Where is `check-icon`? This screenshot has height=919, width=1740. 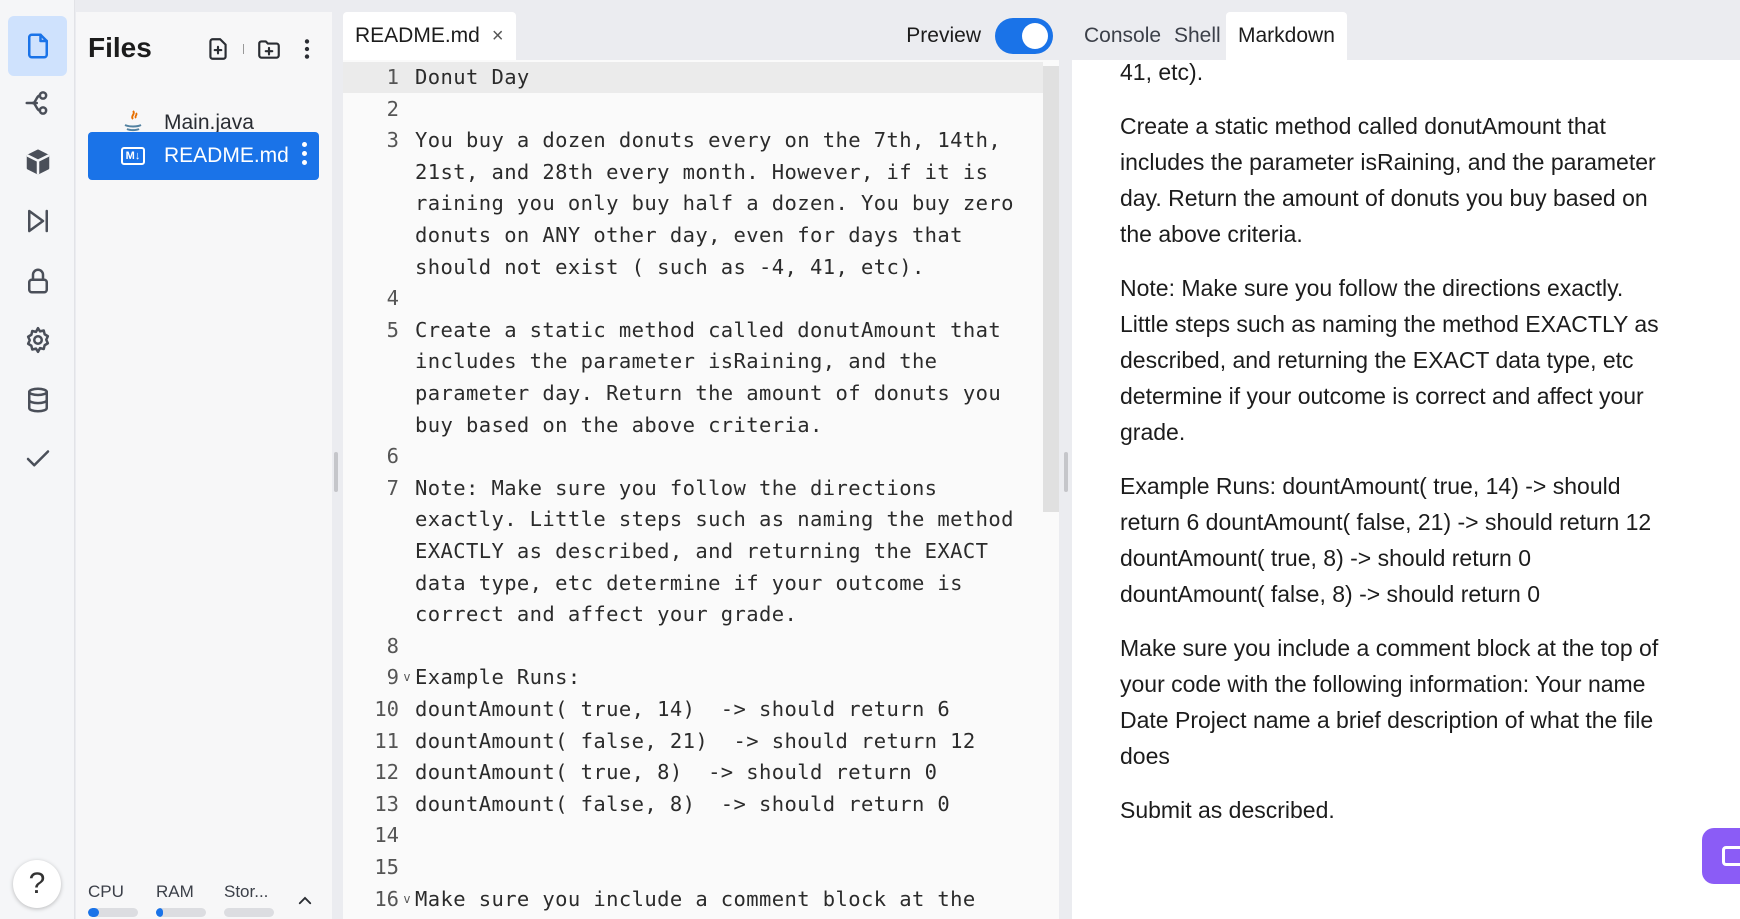 check-icon is located at coordinates (37, 459).